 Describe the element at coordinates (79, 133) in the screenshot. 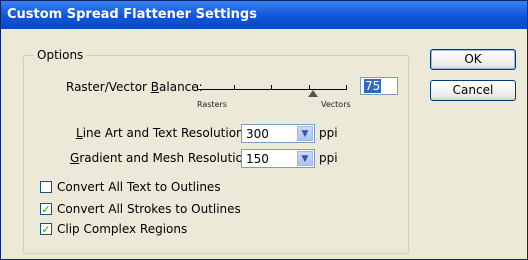

I see `line-art-label-accel: L` at that location.